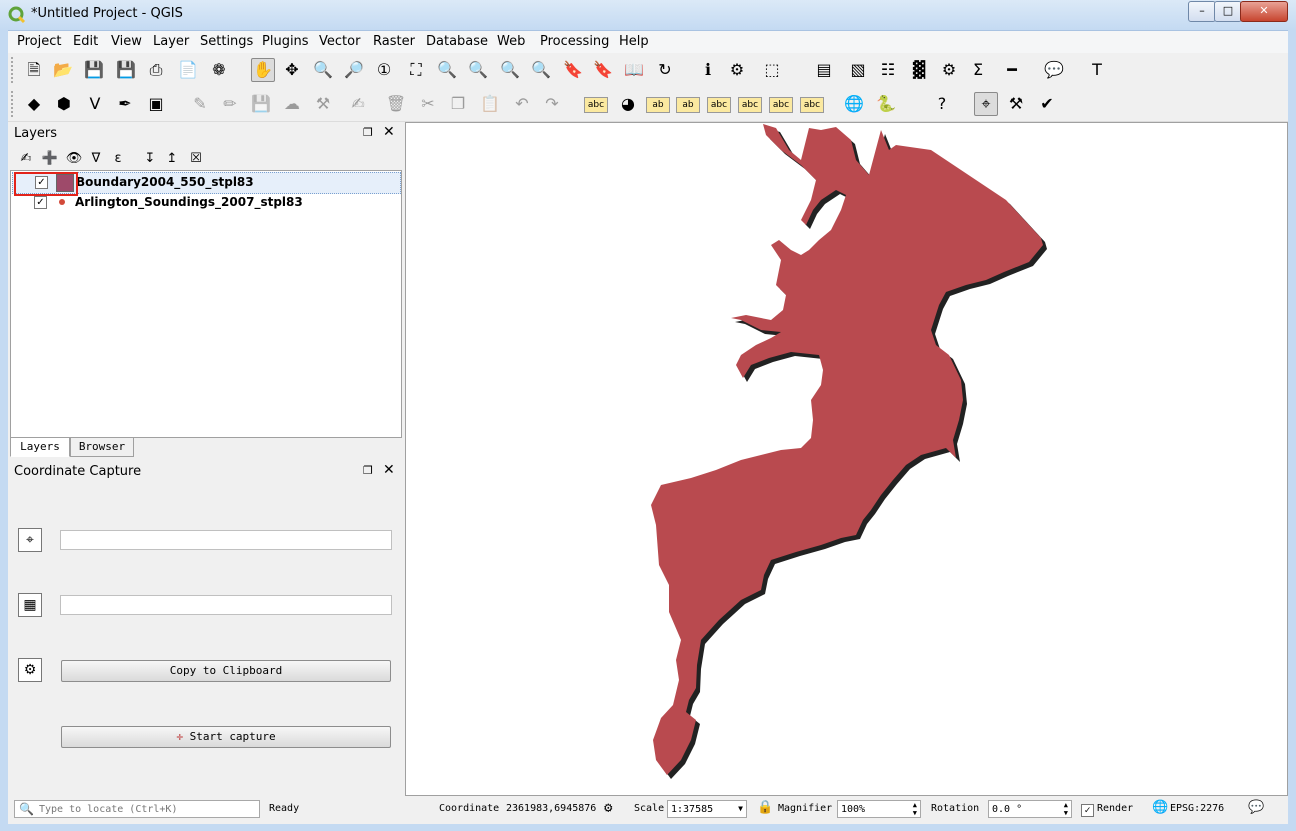 The width and height of the screenshot is (1296, 831). I want to click on menu-help: Help, so click(634, 41).